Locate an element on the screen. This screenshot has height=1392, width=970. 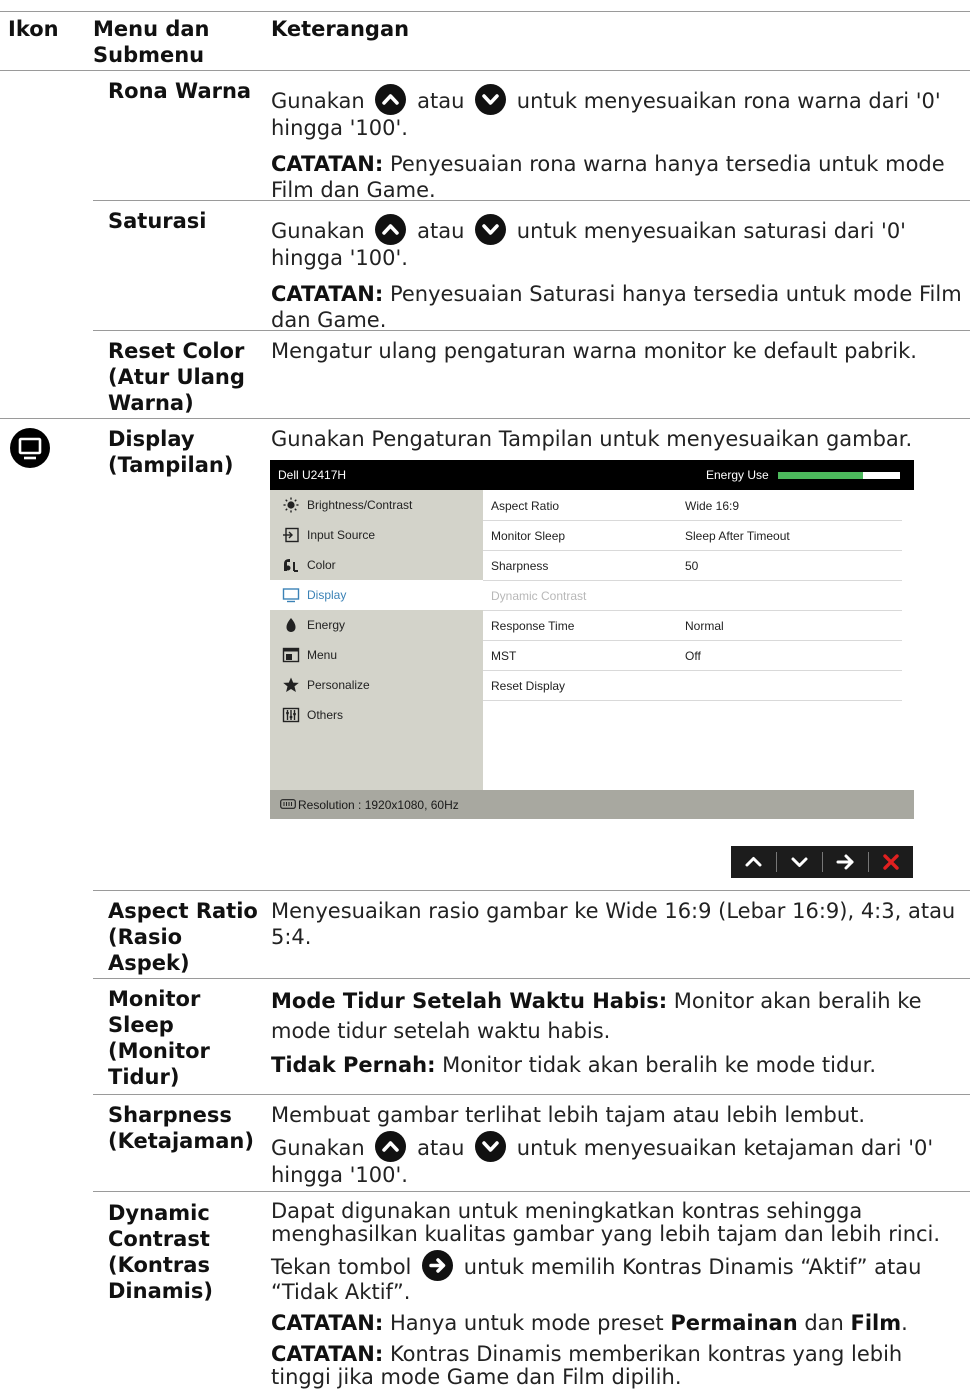
star-icon is located at coordinates (291, 684).